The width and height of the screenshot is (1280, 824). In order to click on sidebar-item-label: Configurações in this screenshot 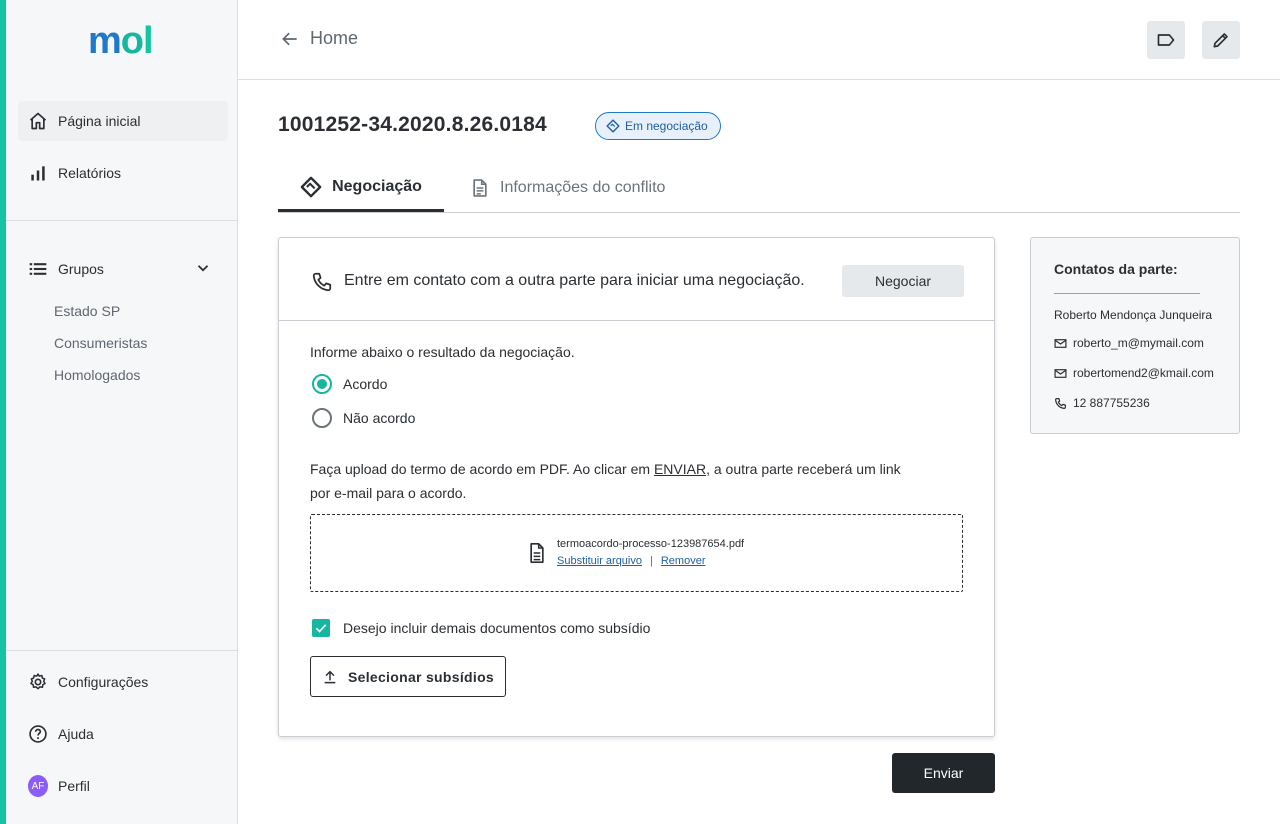, I will do `click(103, 682)`.